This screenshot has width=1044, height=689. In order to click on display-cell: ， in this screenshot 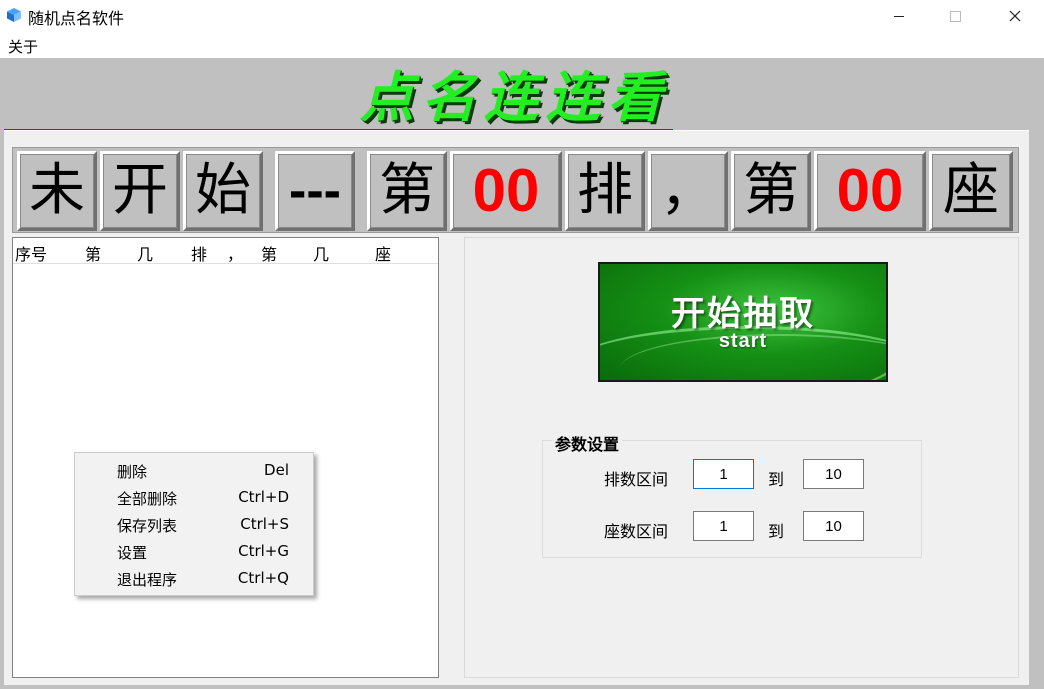, I will do `click(688, 191)`.